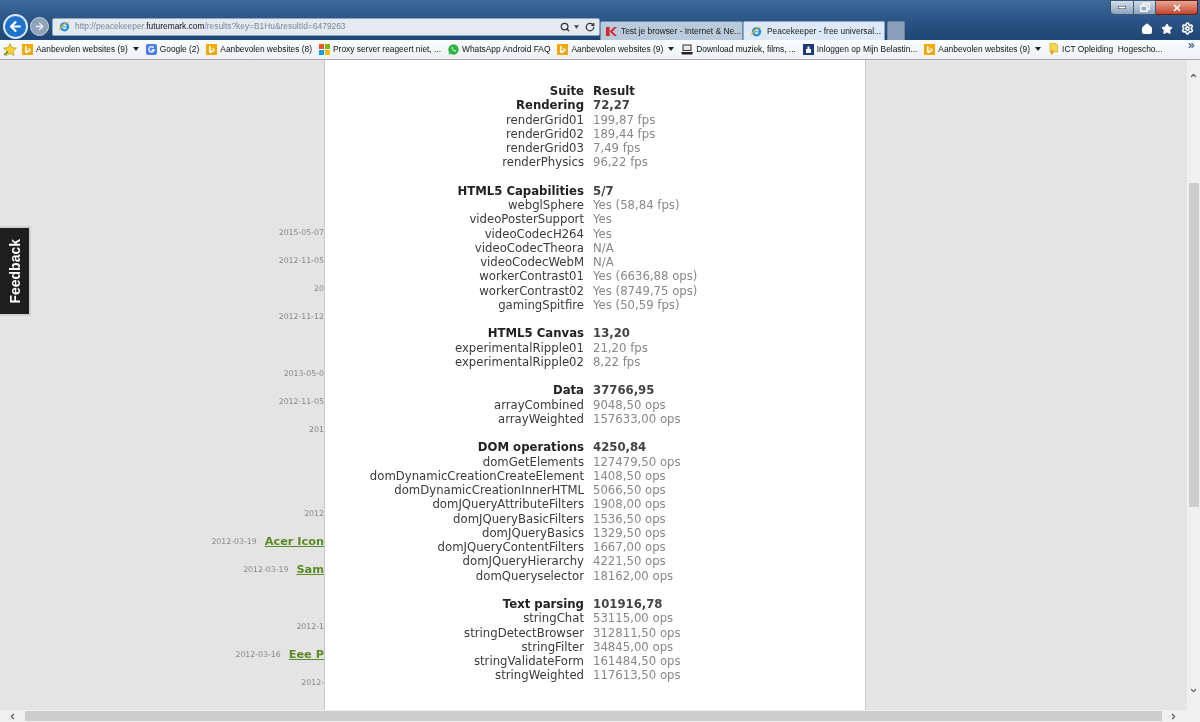 This screenshot has width=1200, height=722. Describe the element at coordinates (1167, 28) in the screenshot. I see `favorites-star-icon` at that location.